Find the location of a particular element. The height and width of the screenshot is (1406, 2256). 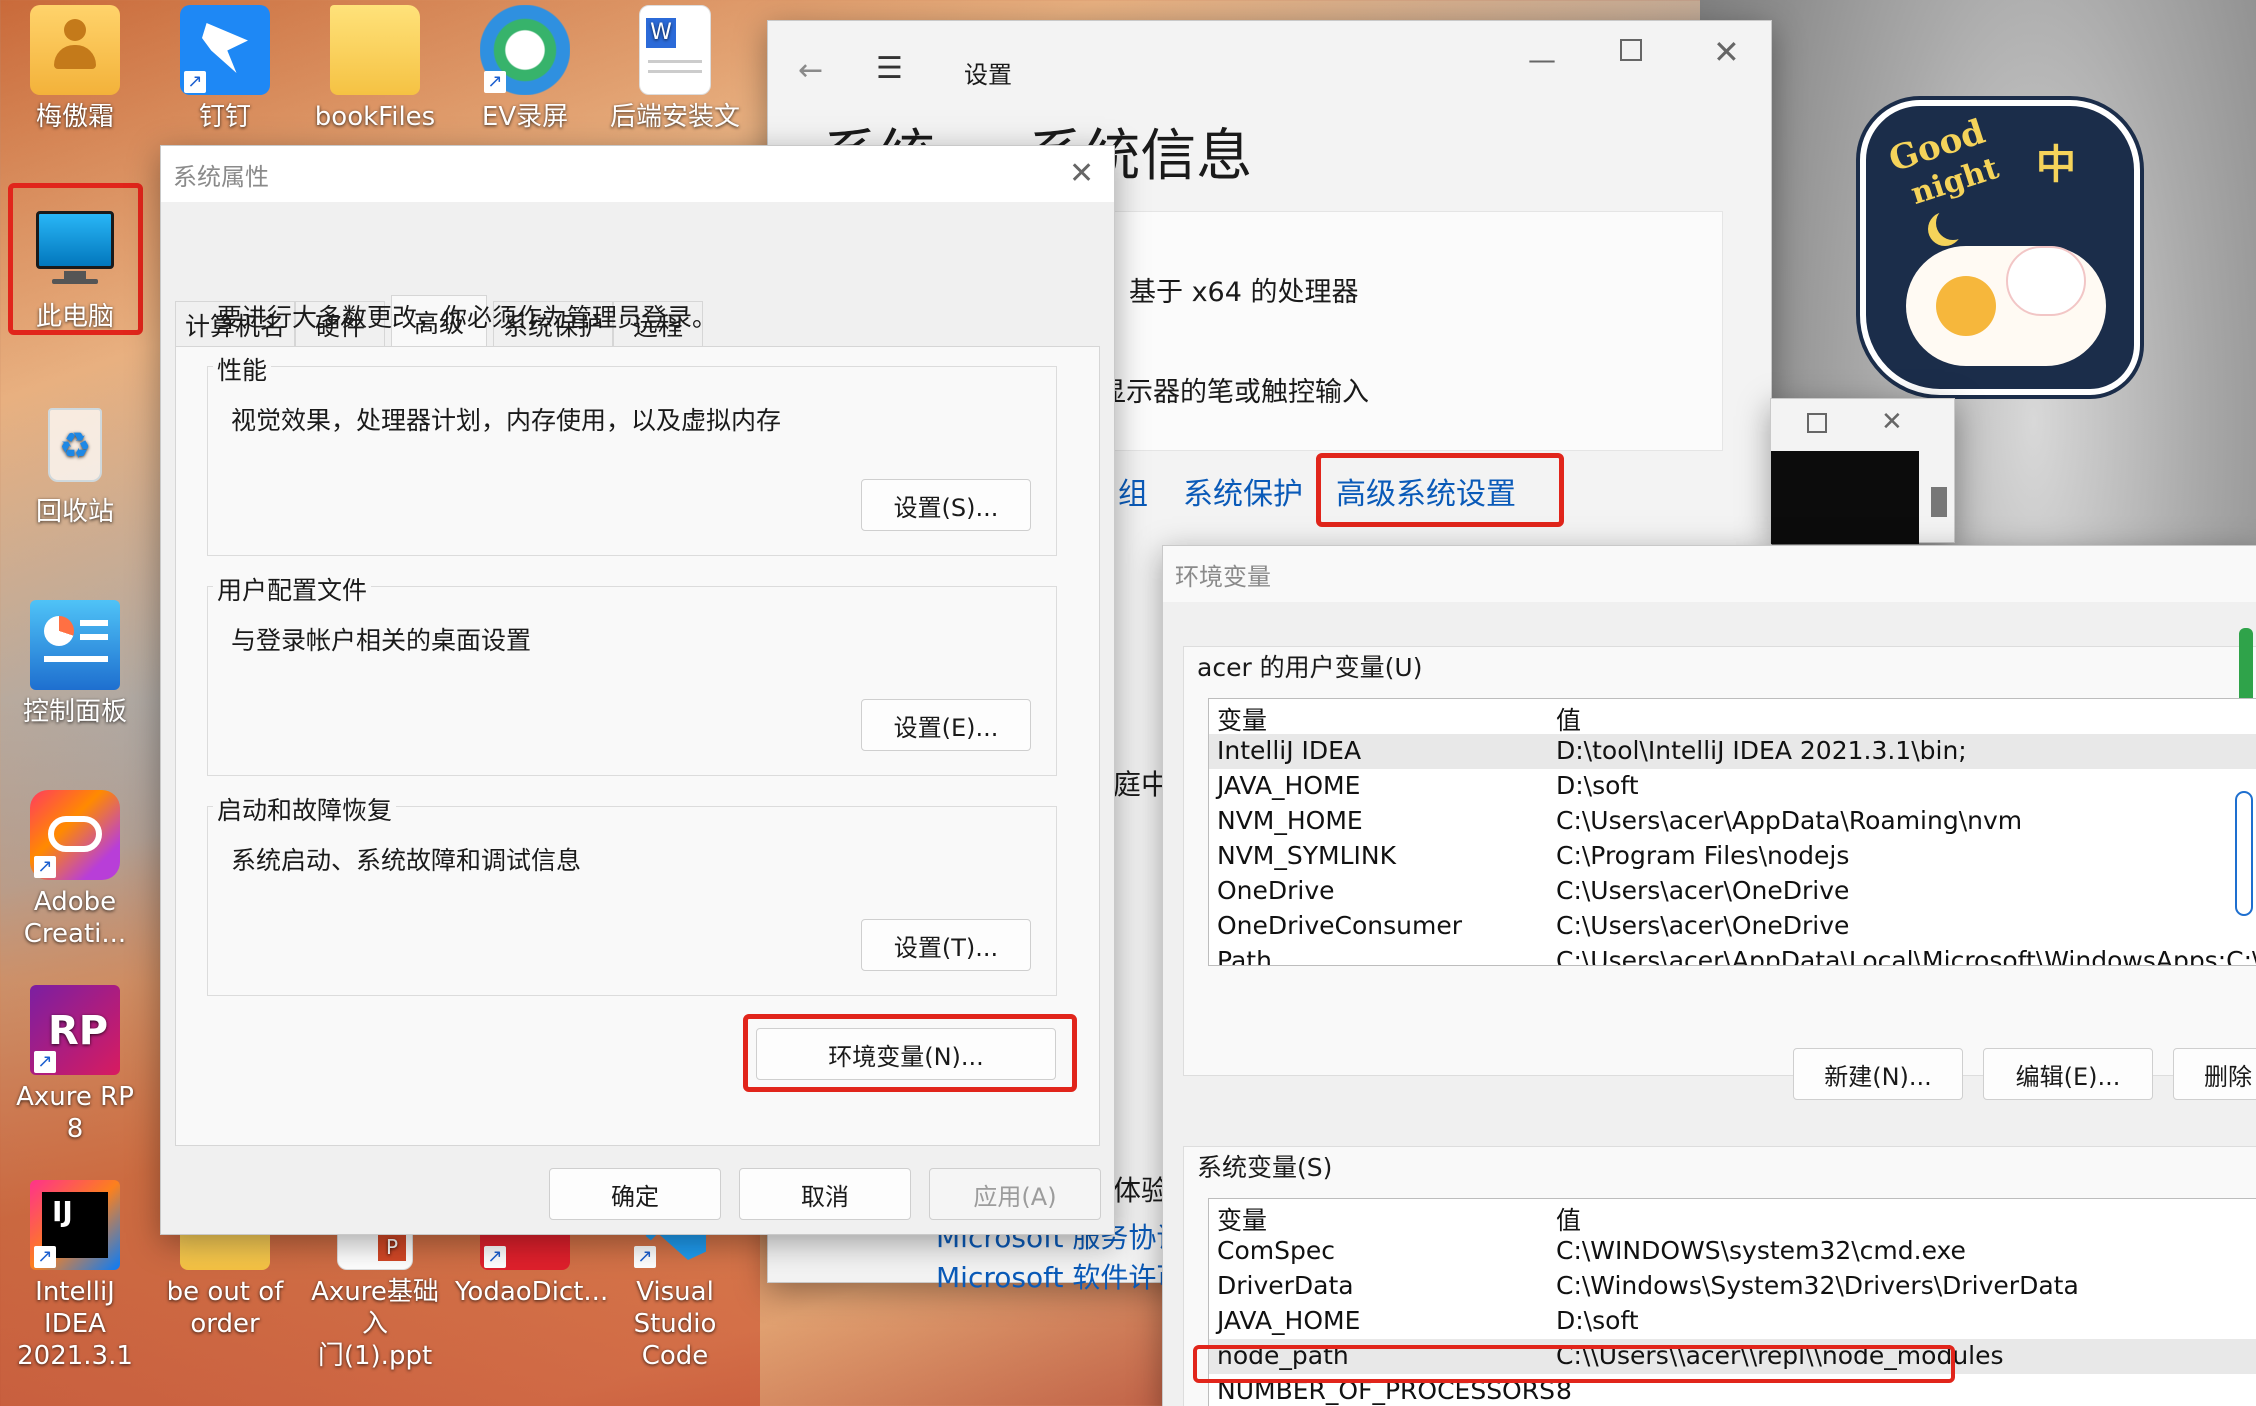

apply-button: 应用(A) is located at coordinates (1015, 1194).